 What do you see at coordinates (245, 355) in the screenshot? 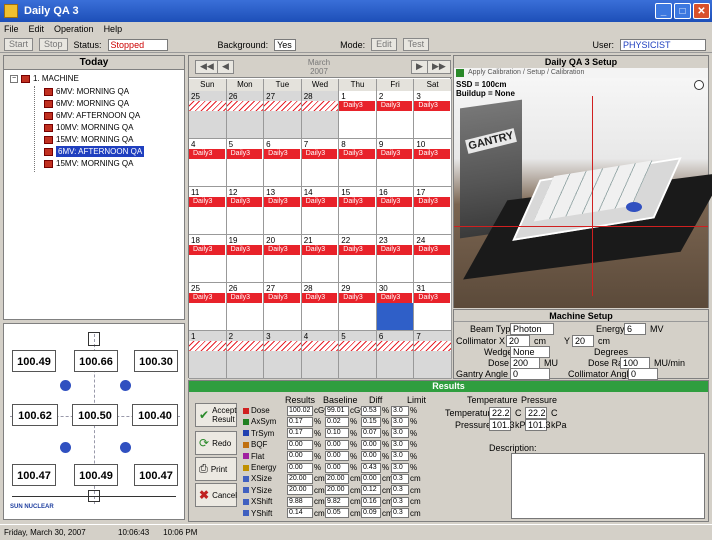
I see `calendar-day: 2` at bounding box center [245, 355].